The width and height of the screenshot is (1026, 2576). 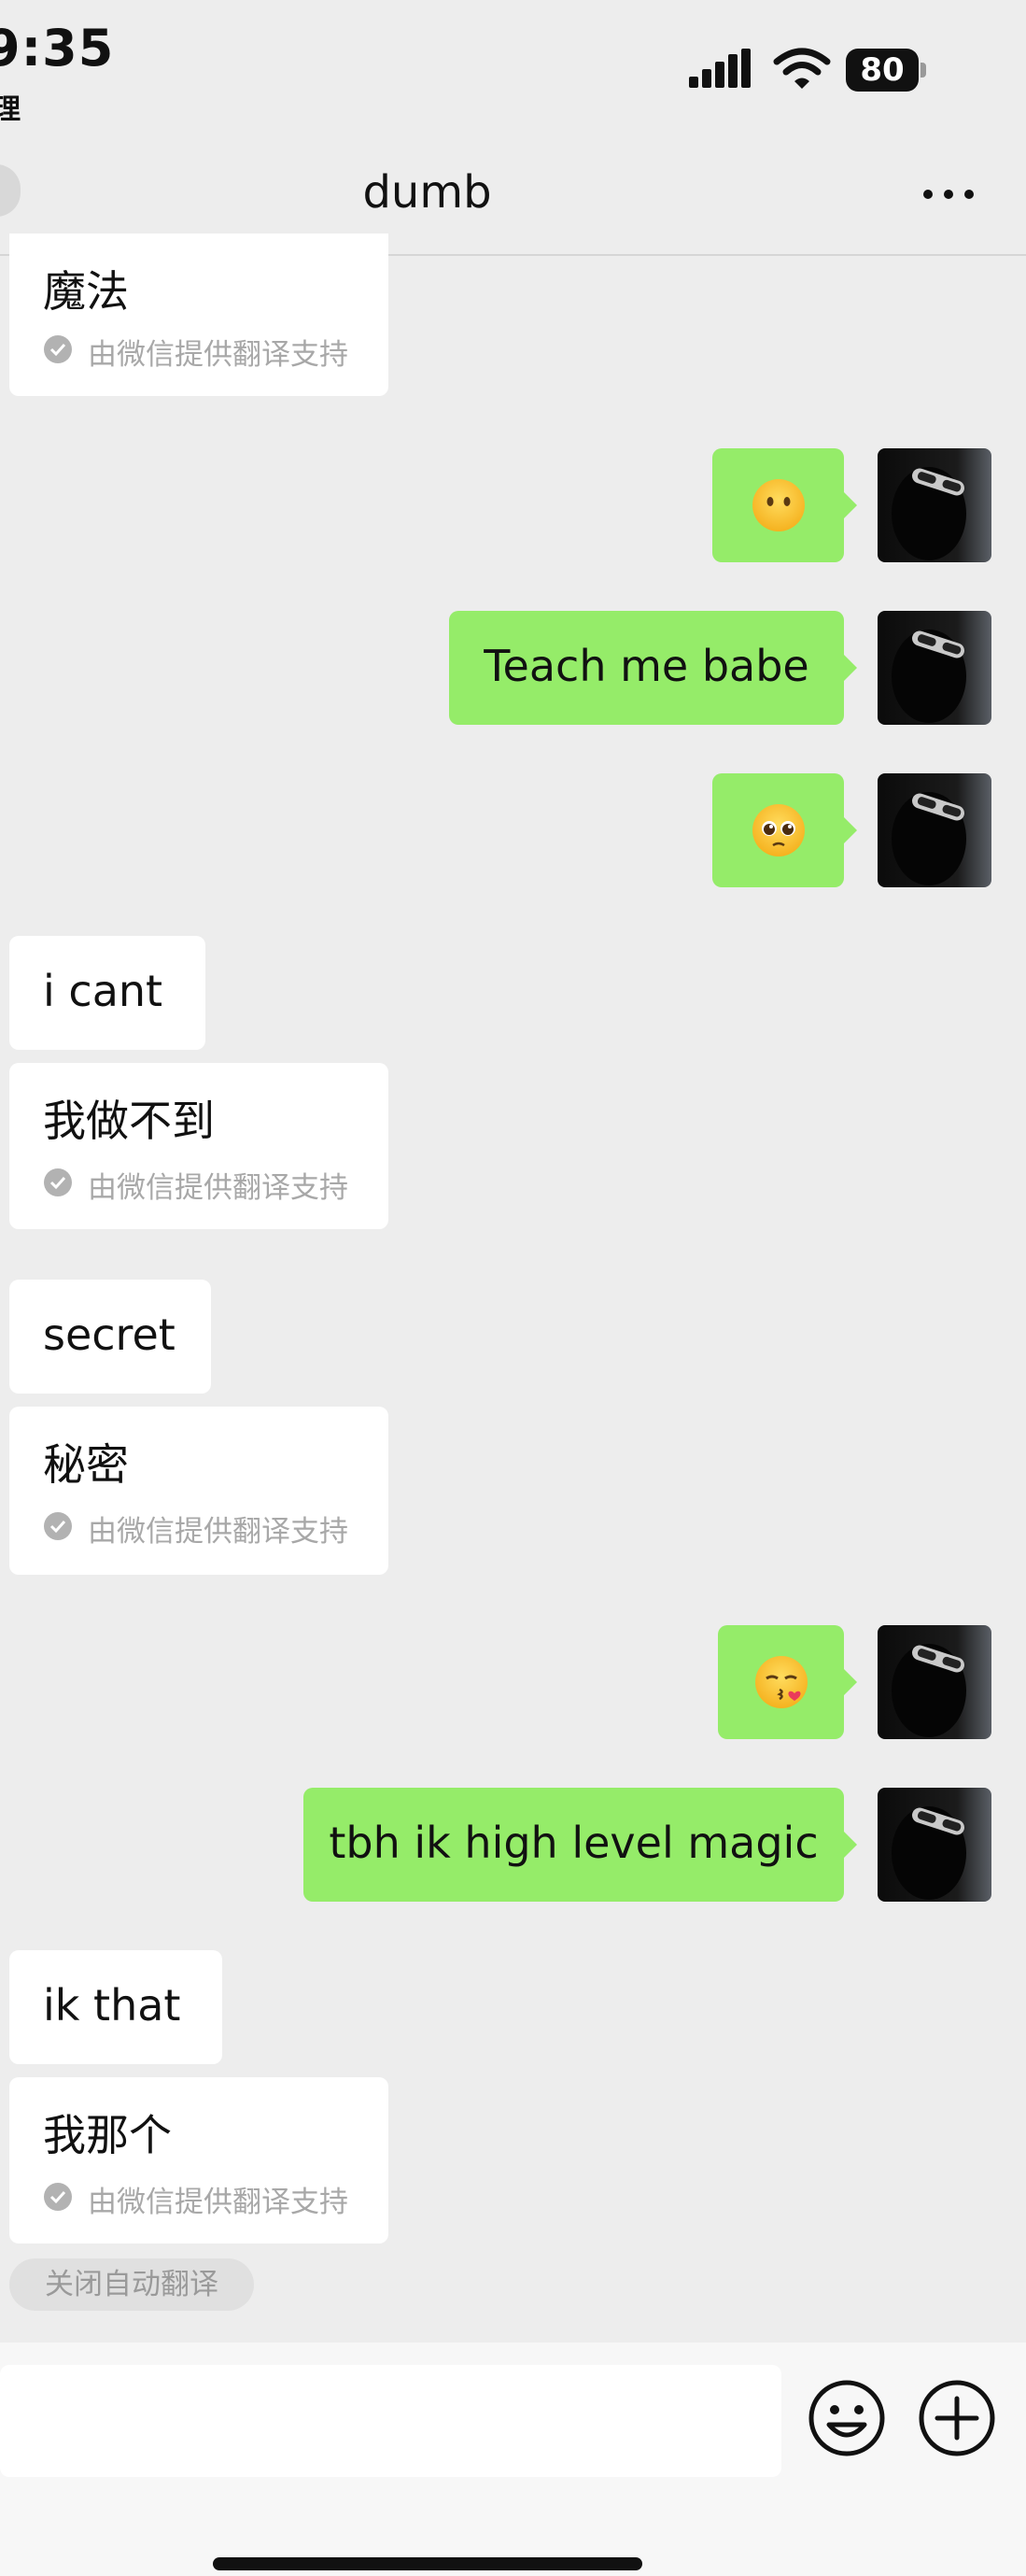 What do you see at coordinates (646, 666) in the screenshot?
I see `message-text: Teach me babe` at bounding box center [646, 666].